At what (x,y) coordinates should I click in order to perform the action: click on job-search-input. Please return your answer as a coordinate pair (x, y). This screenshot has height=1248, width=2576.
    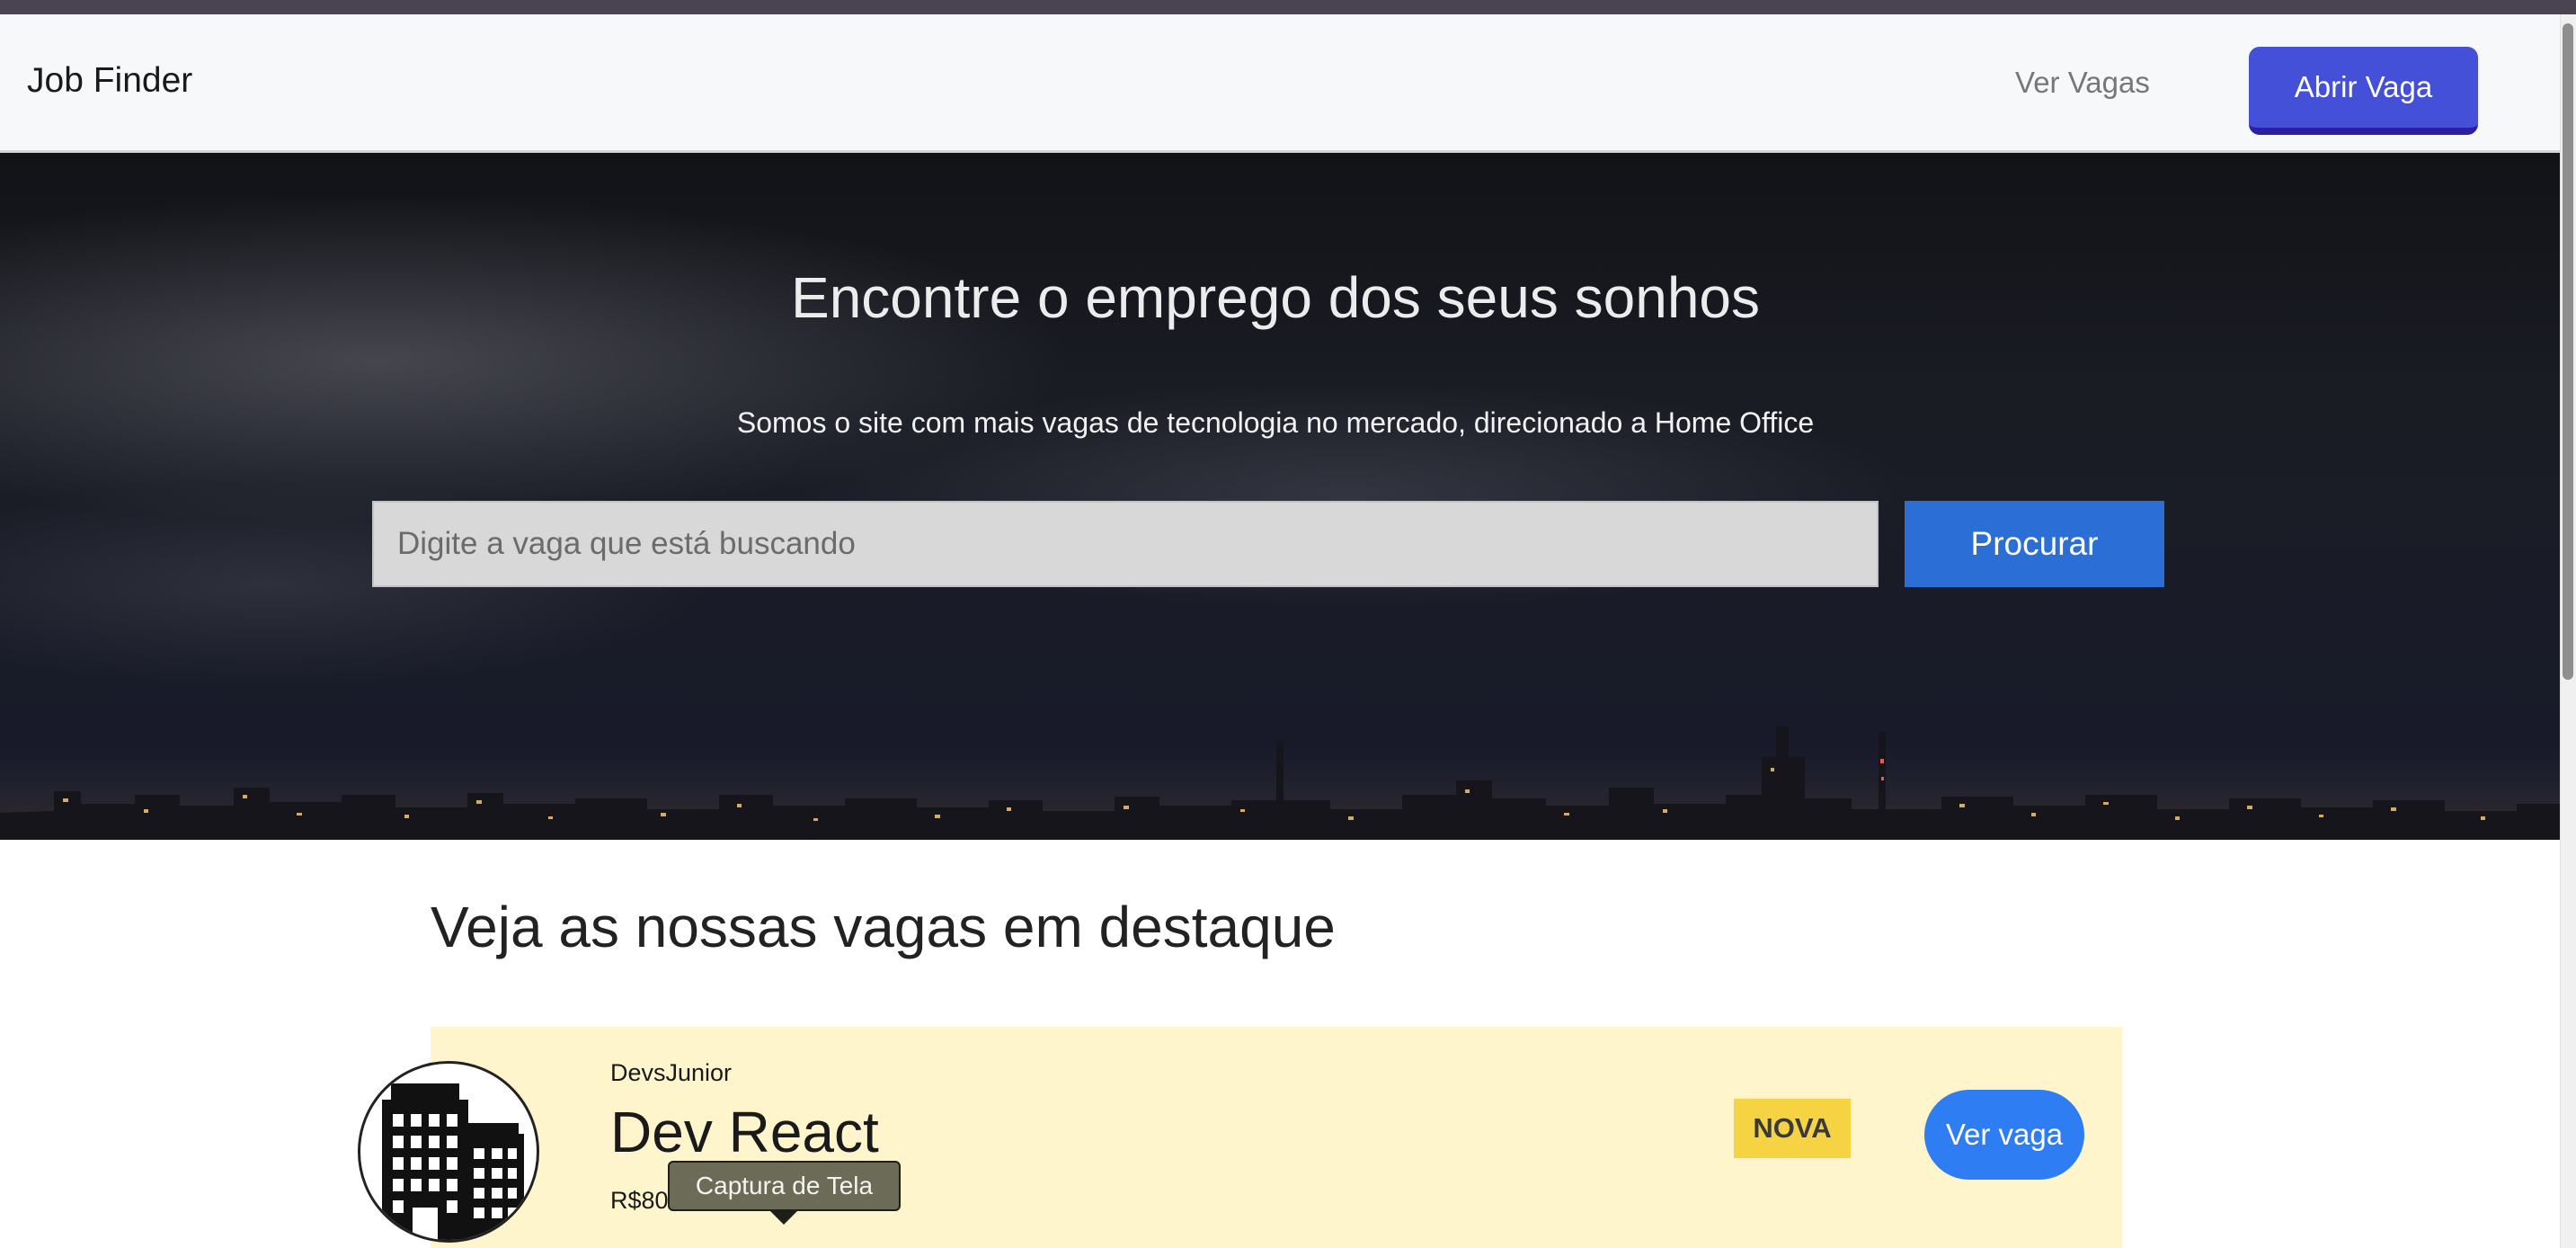
    Looking at the image, I should click on (1125, 544).